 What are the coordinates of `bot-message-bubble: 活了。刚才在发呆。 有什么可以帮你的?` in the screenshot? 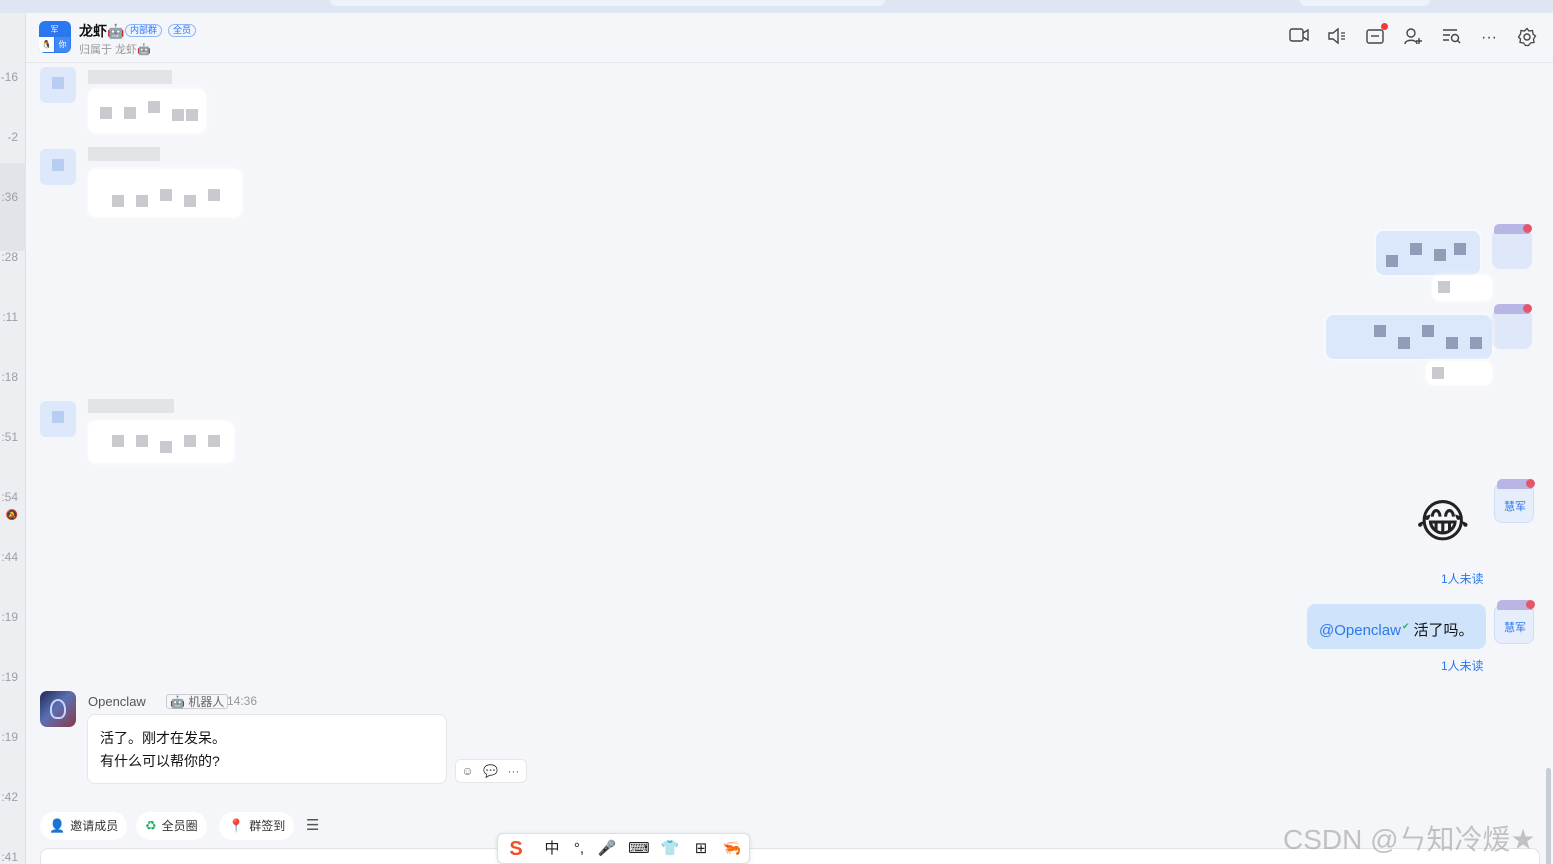 It's located at (267, 749).